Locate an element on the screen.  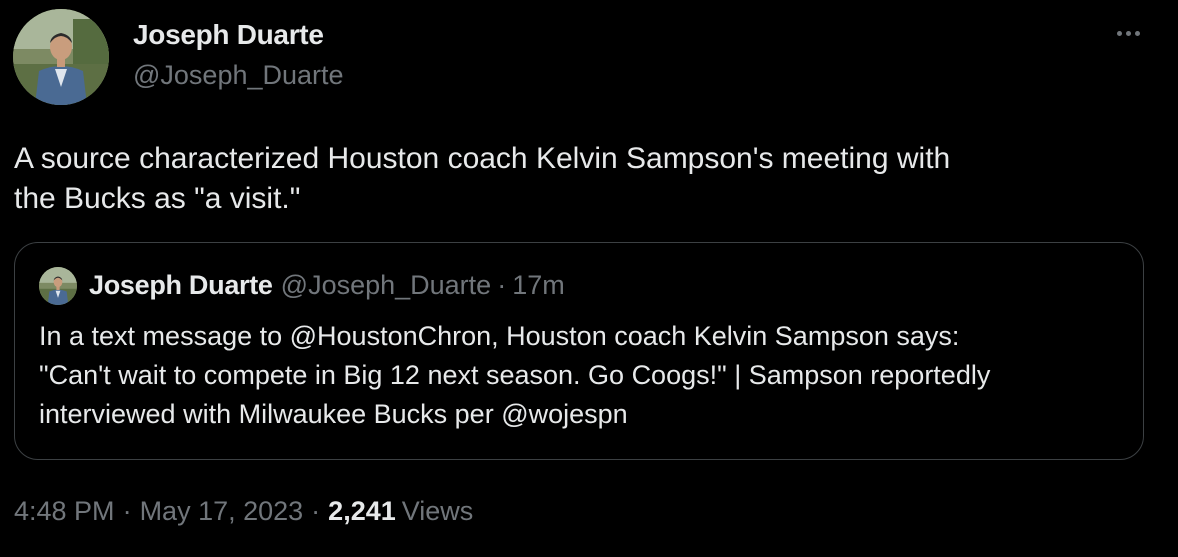
tweet-metadata: 4:48 PM · May 17, 2023 · 2,241 Views is located at coordinates (243, 511).